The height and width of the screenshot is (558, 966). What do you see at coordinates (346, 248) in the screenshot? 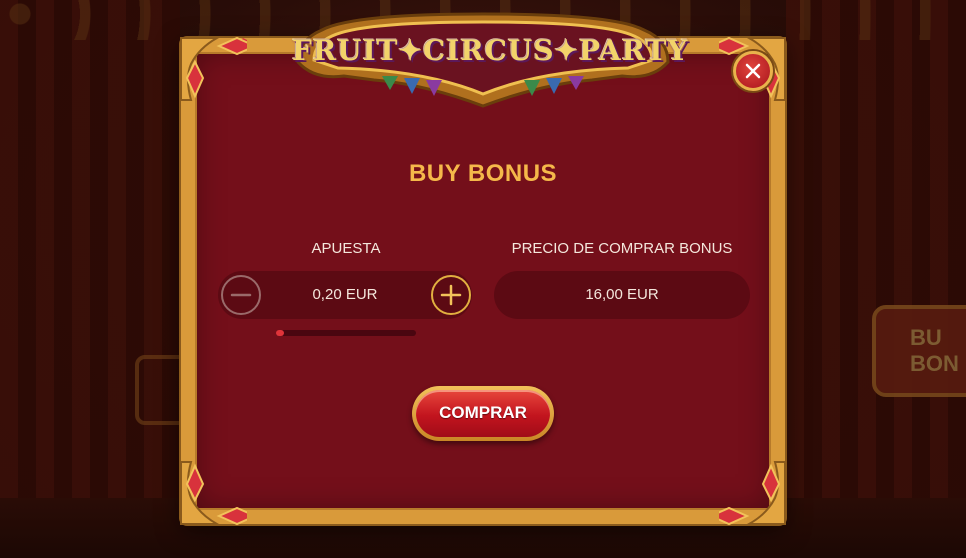
I see `bet-label: APUESTA` at bounding box center [346, 248].